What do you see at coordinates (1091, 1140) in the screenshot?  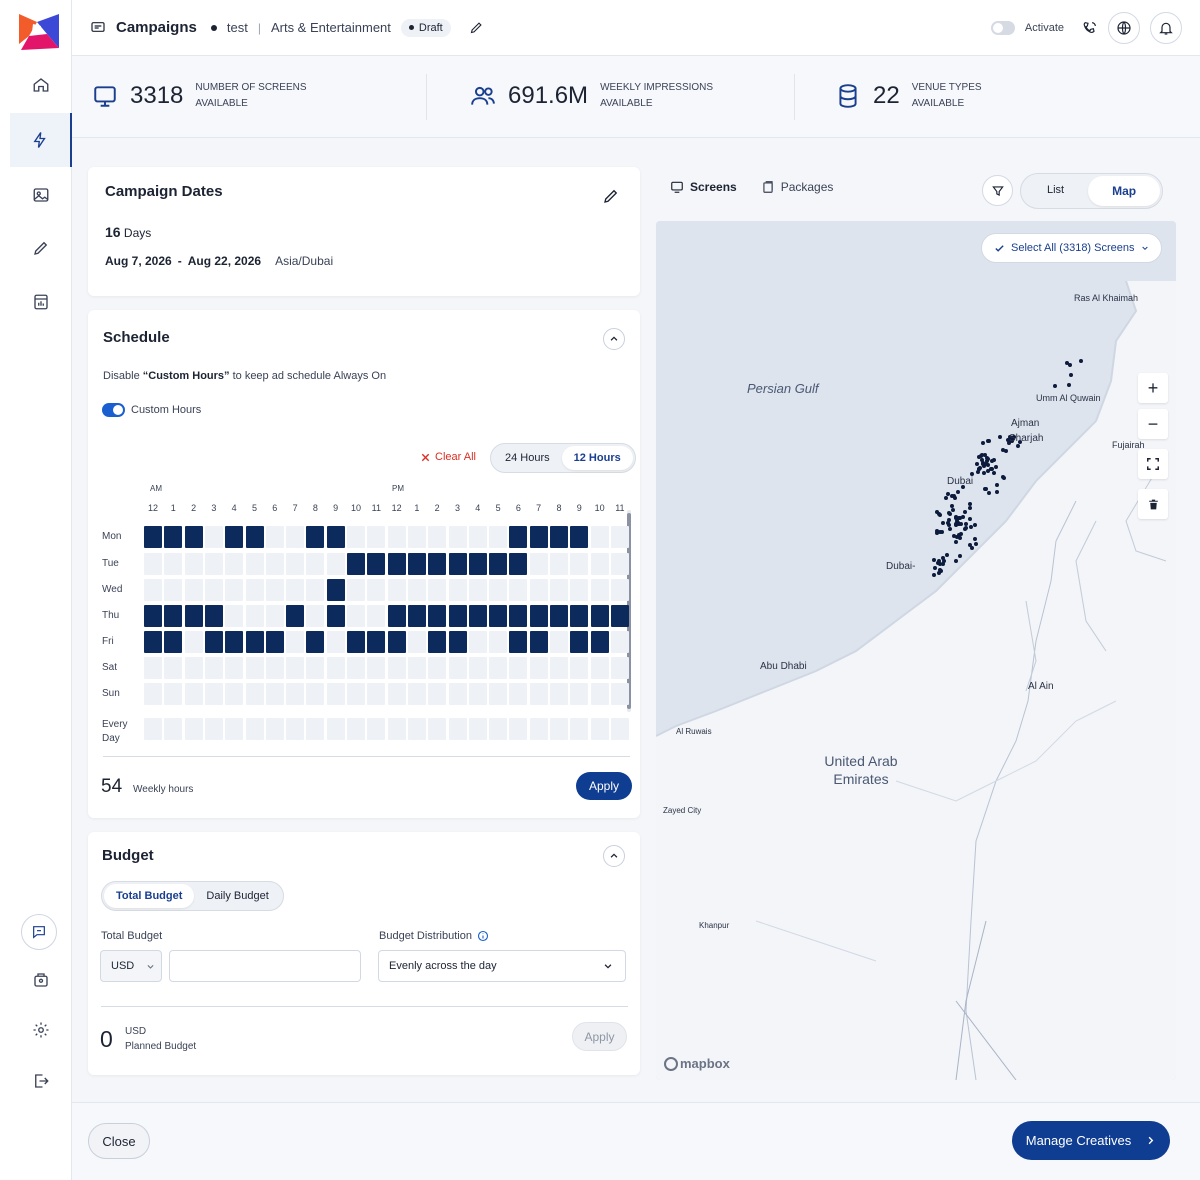 I see `manage-creatives-button: Manage Creatives` at bounding box center [1091, 1140].